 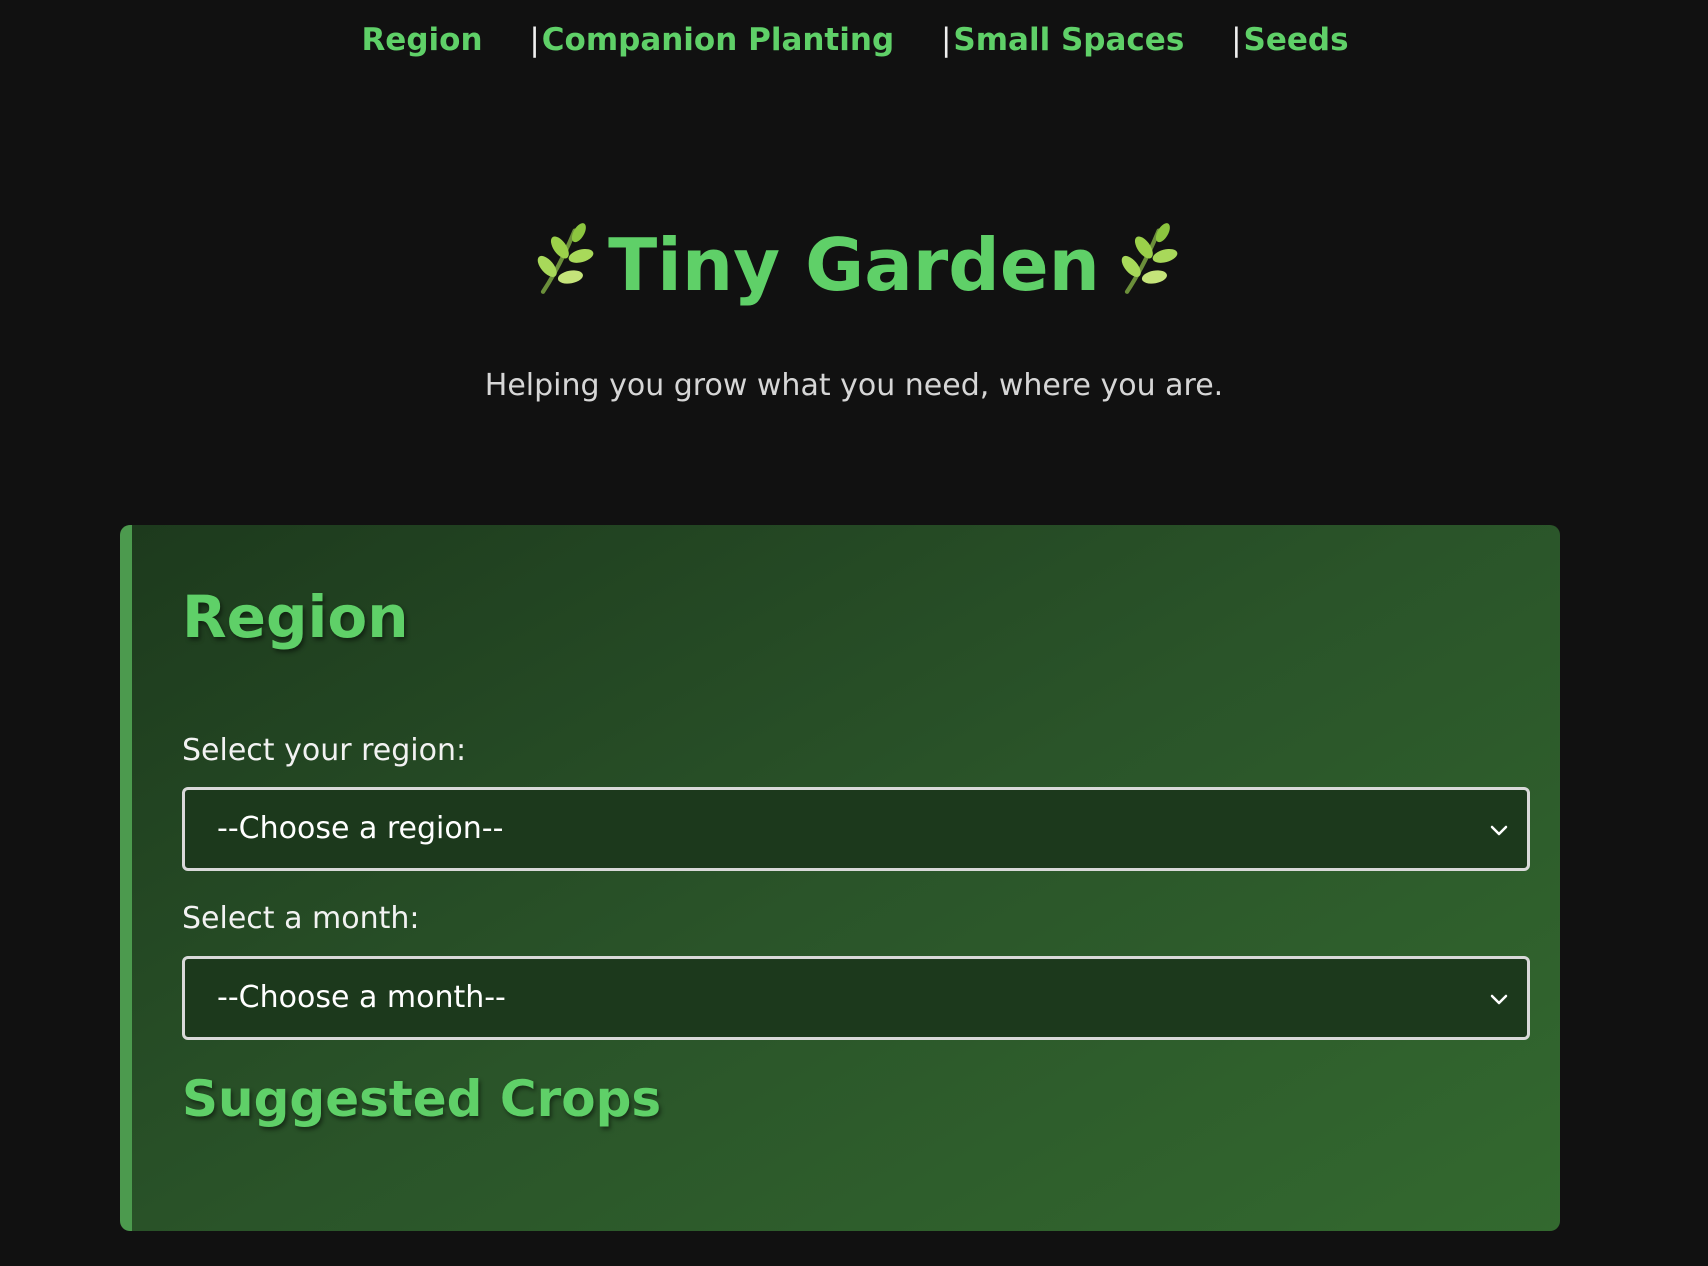 I want to click on region-select-label: Select your region:, so click(x=324, y=750).